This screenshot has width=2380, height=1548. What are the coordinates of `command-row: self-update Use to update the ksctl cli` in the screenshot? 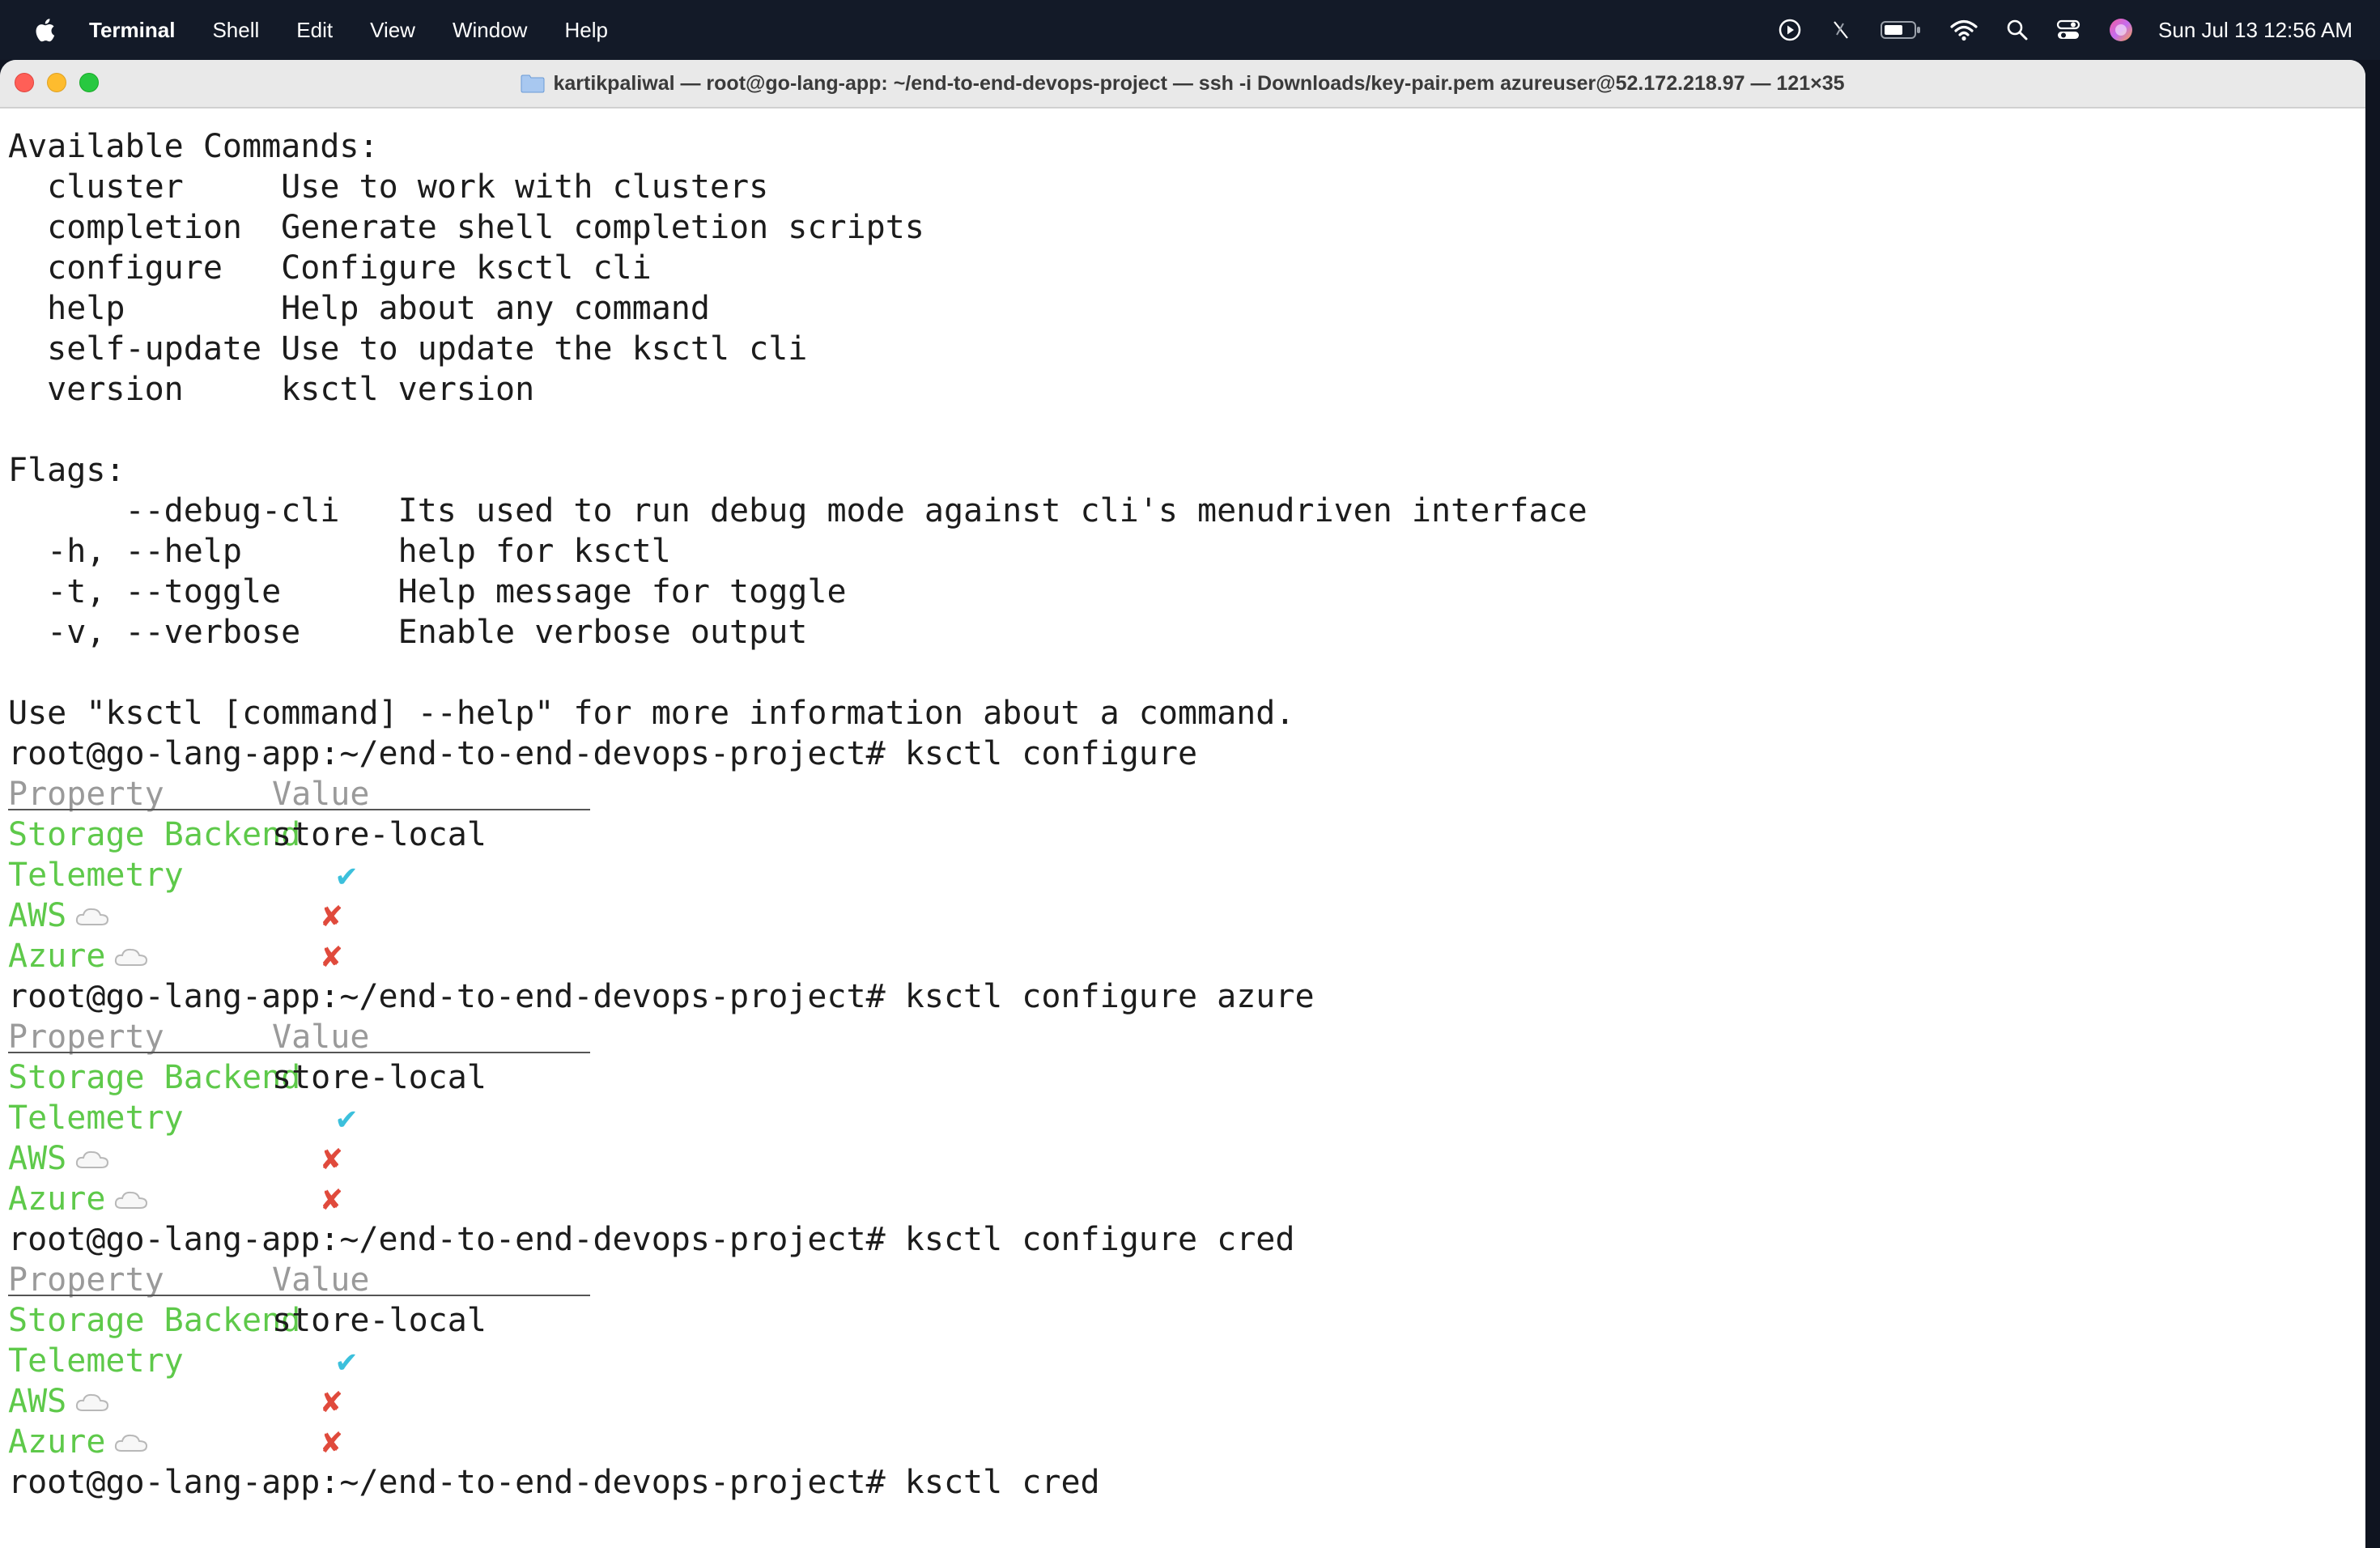 It's located at (408, 349).